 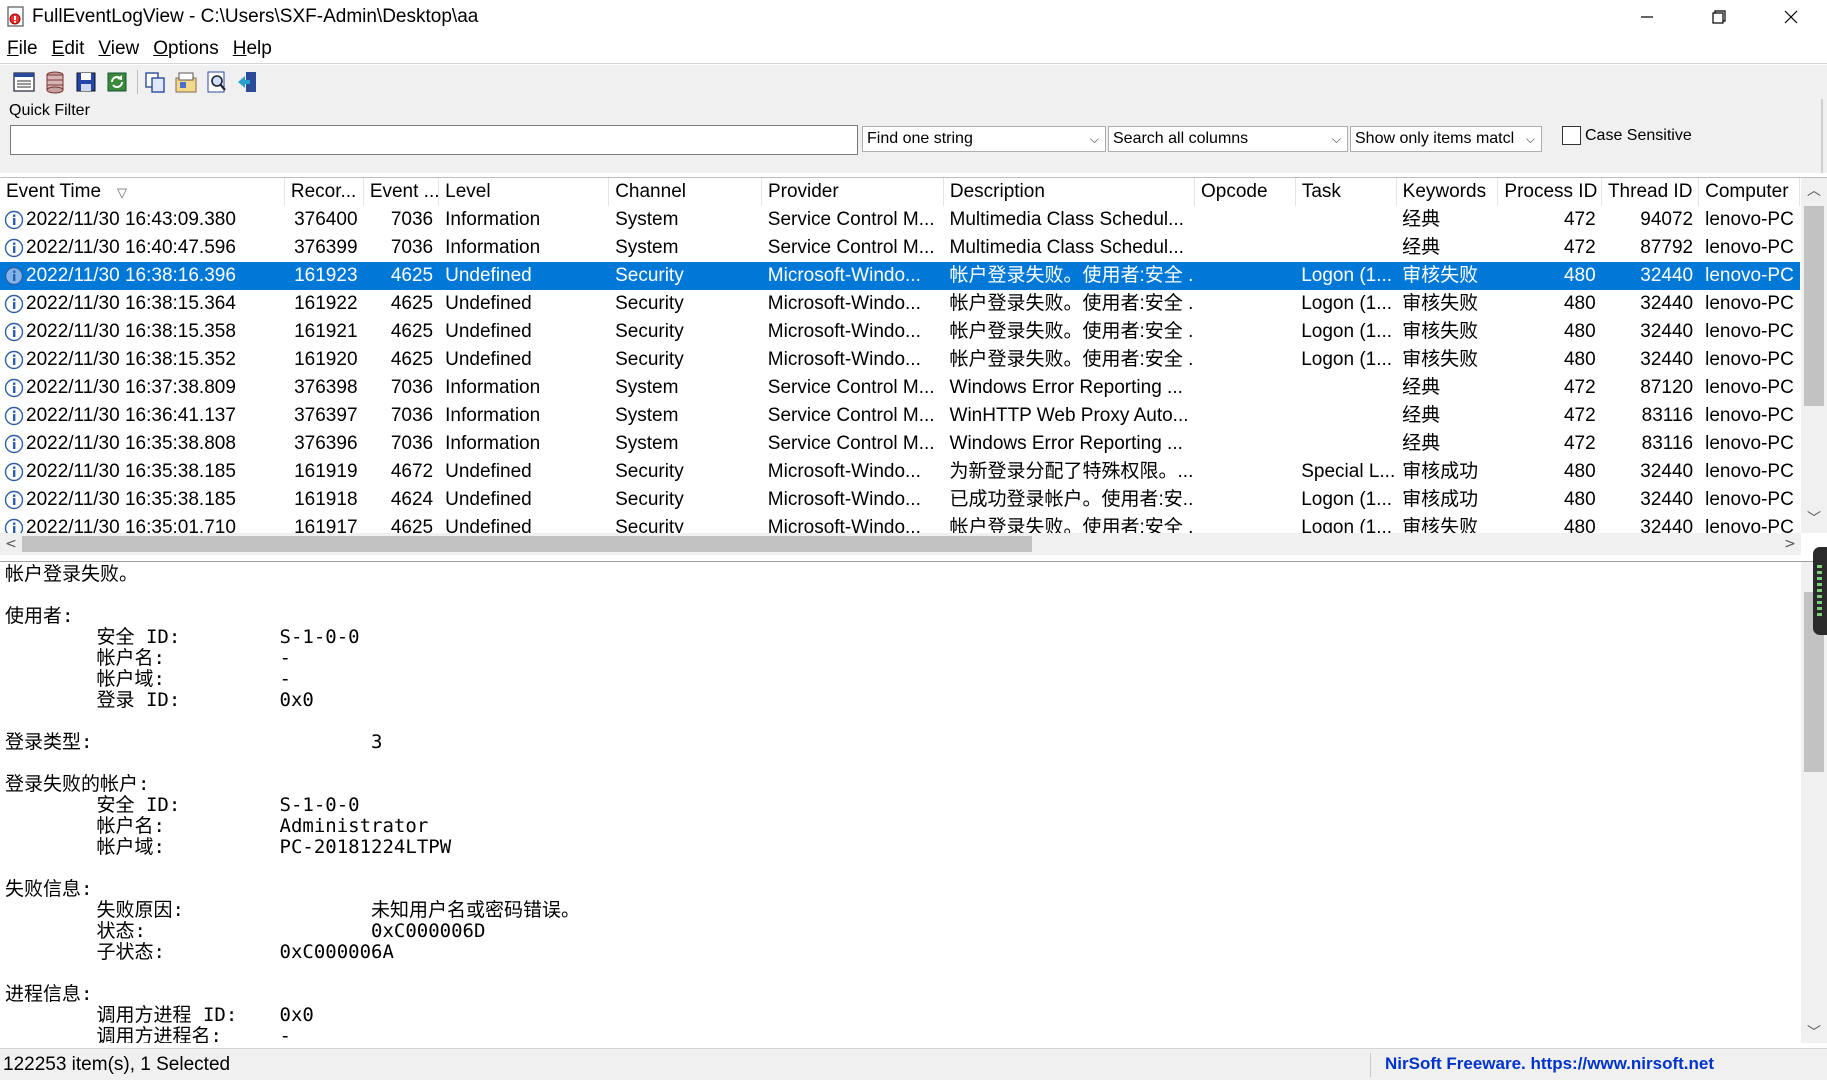 What do you see at coordinates (1440, 471) in the screenshot?
I see `cell-keywords: 审核成功` at bounding box center [1440, 471].